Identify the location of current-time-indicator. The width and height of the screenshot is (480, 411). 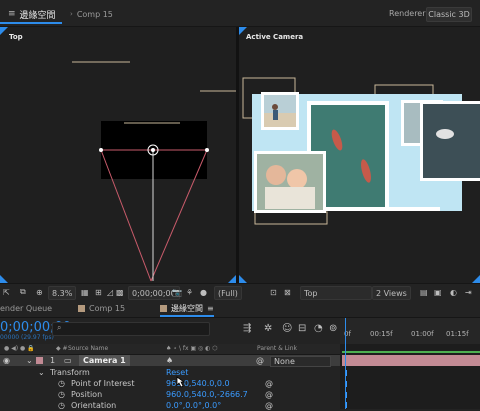
(345, 363).